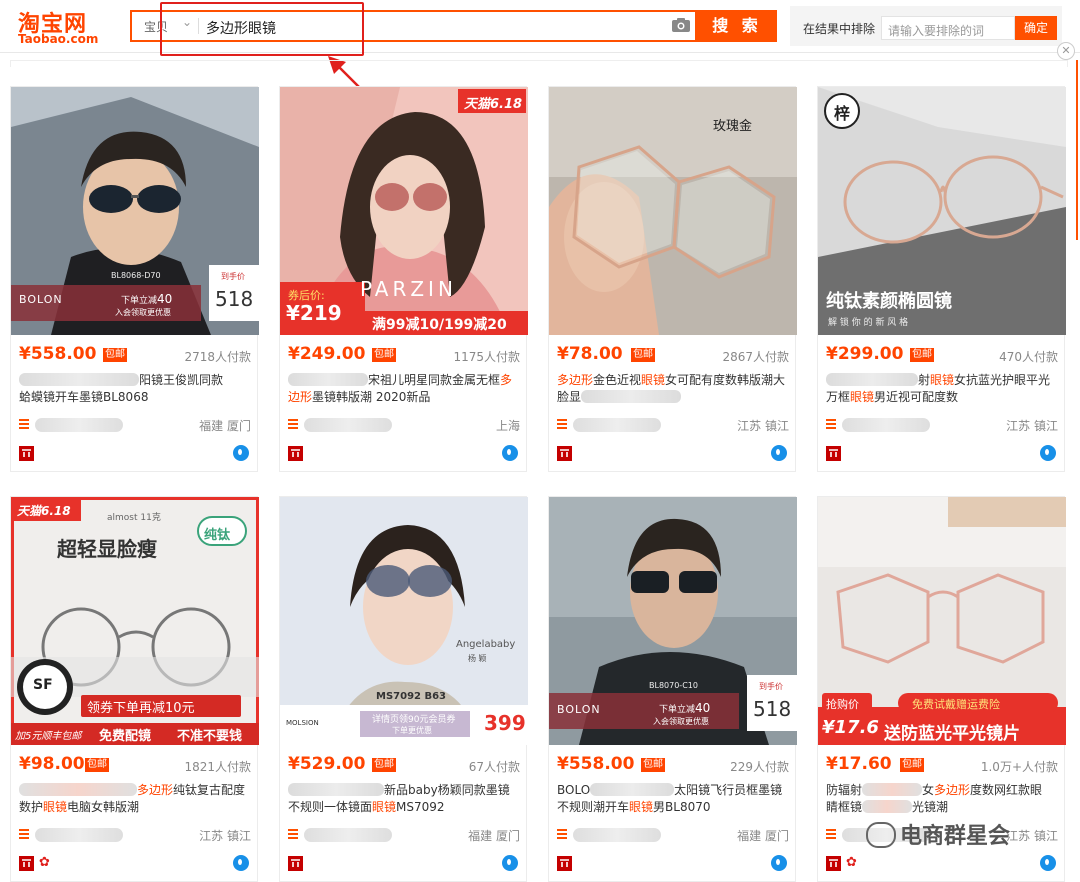 This screenshot has height=882, width=1080. Describe the element at coordinates (673, 621) in the screenshot. I see `product-image: BOLON BL8070-C10 下单立减40 入会领取更优惠 到手价 518` at that location.